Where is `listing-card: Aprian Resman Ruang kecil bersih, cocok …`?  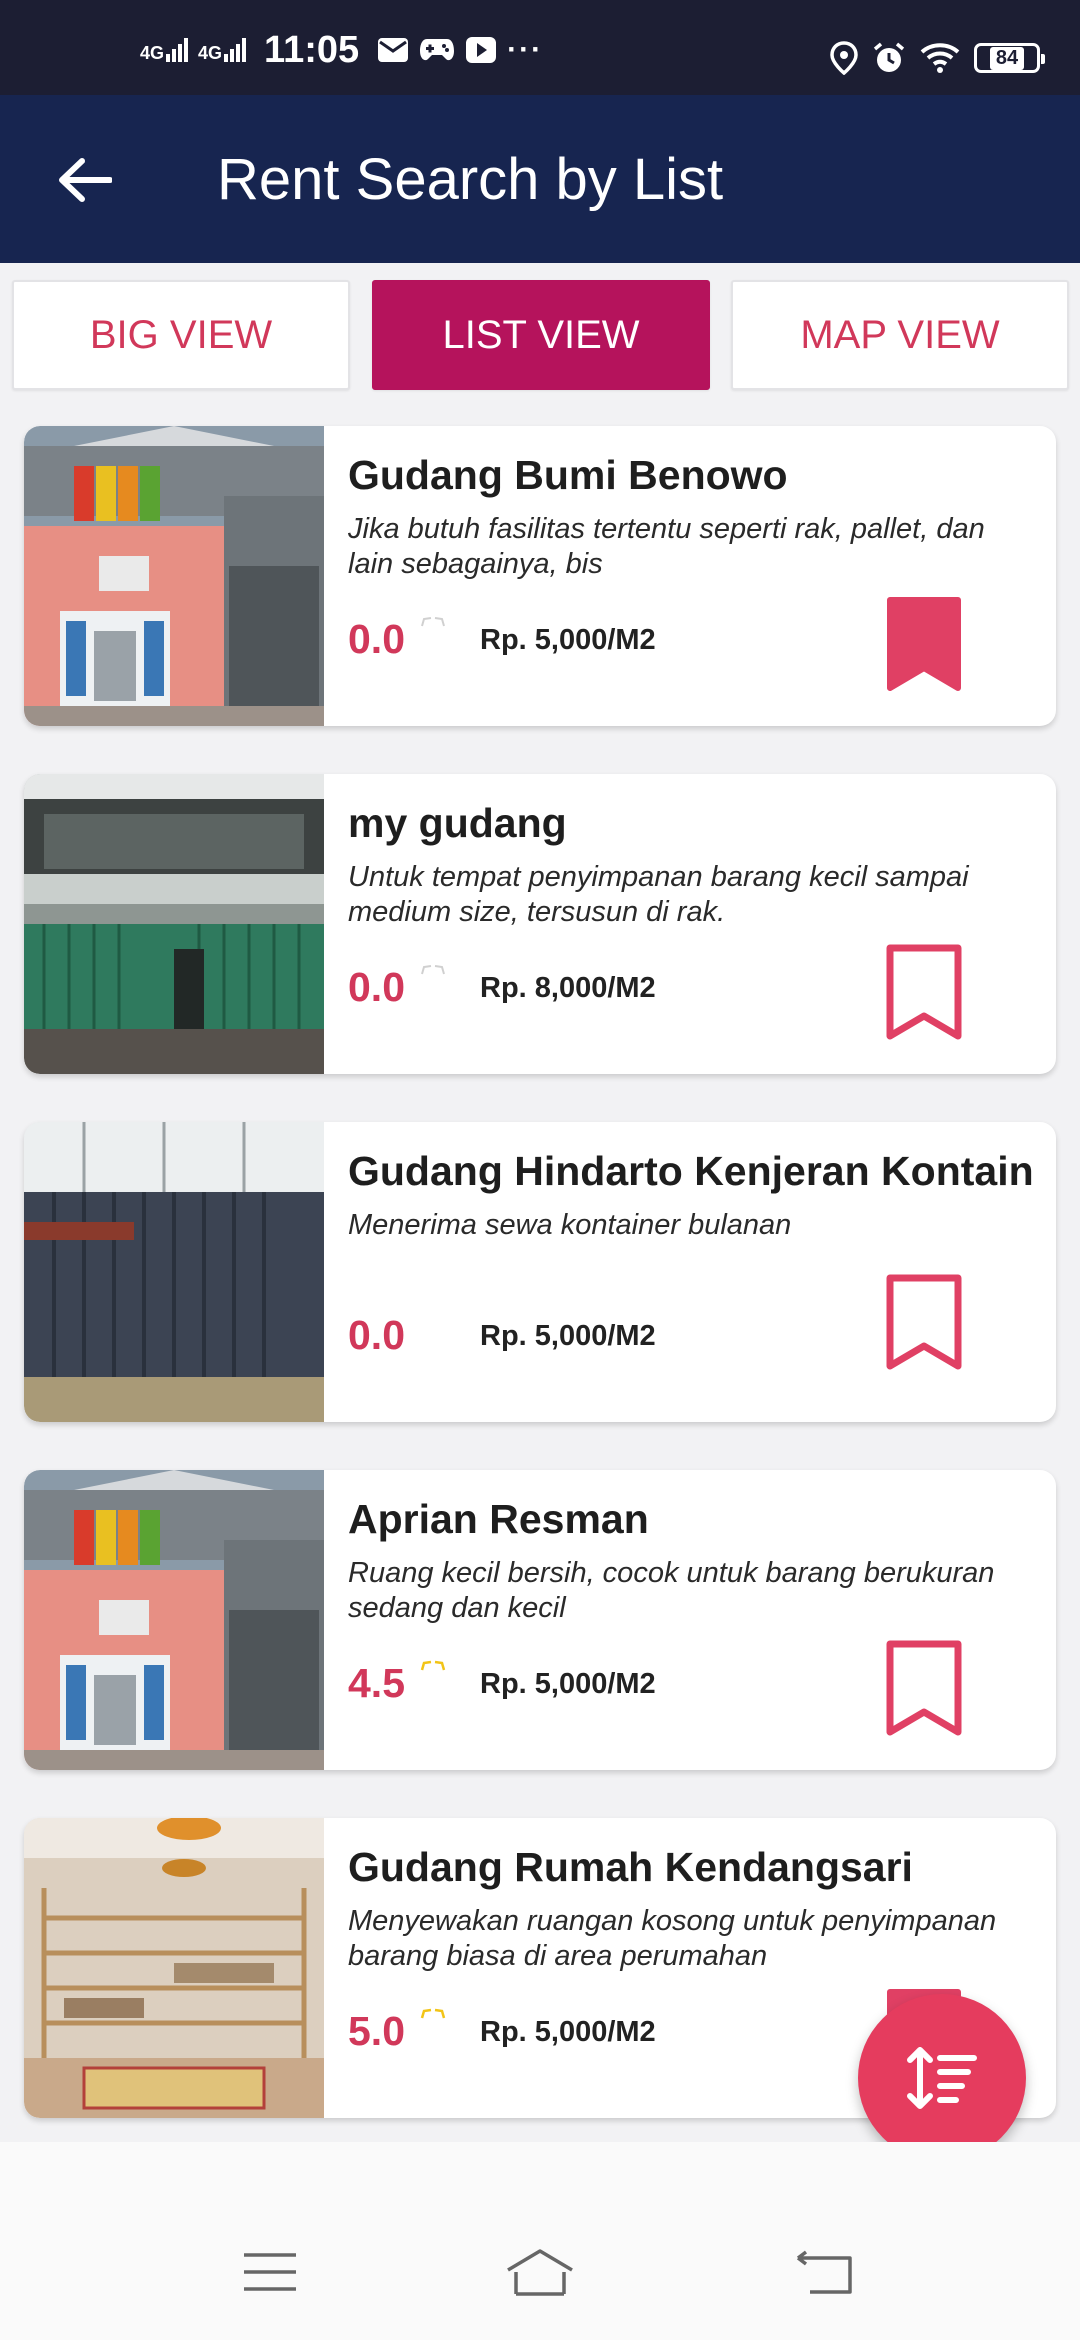
listing-card: Aprian Resman Ruang kecil bersih, cocok … is located at coordinates (540, 1620).